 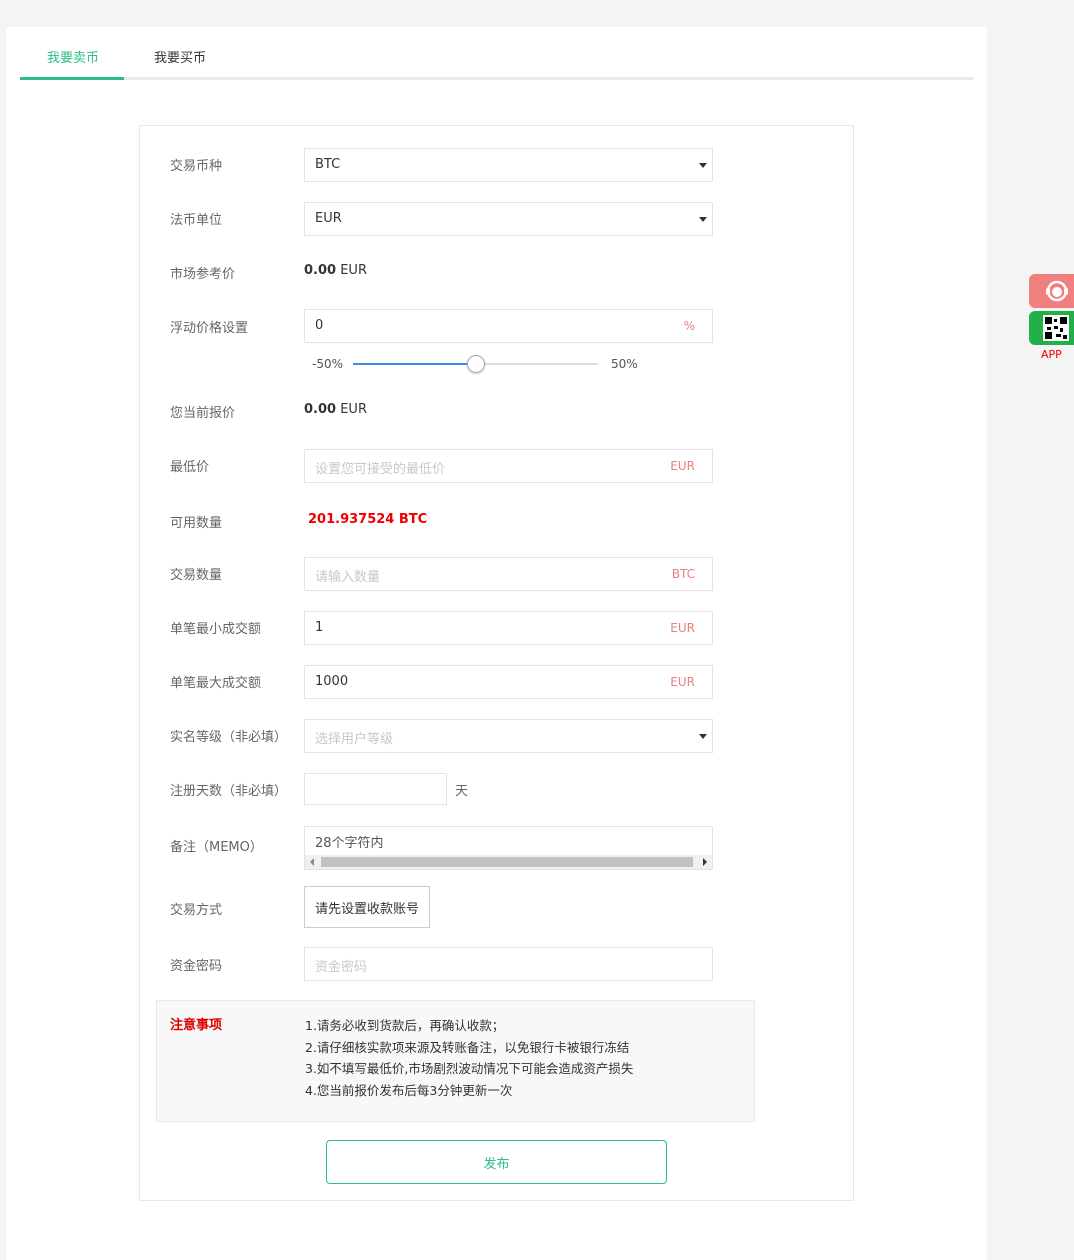 I want to click on notice-item: 4.您当前报价发布后每3分钟更新一次, so click(x=409, y=1090).